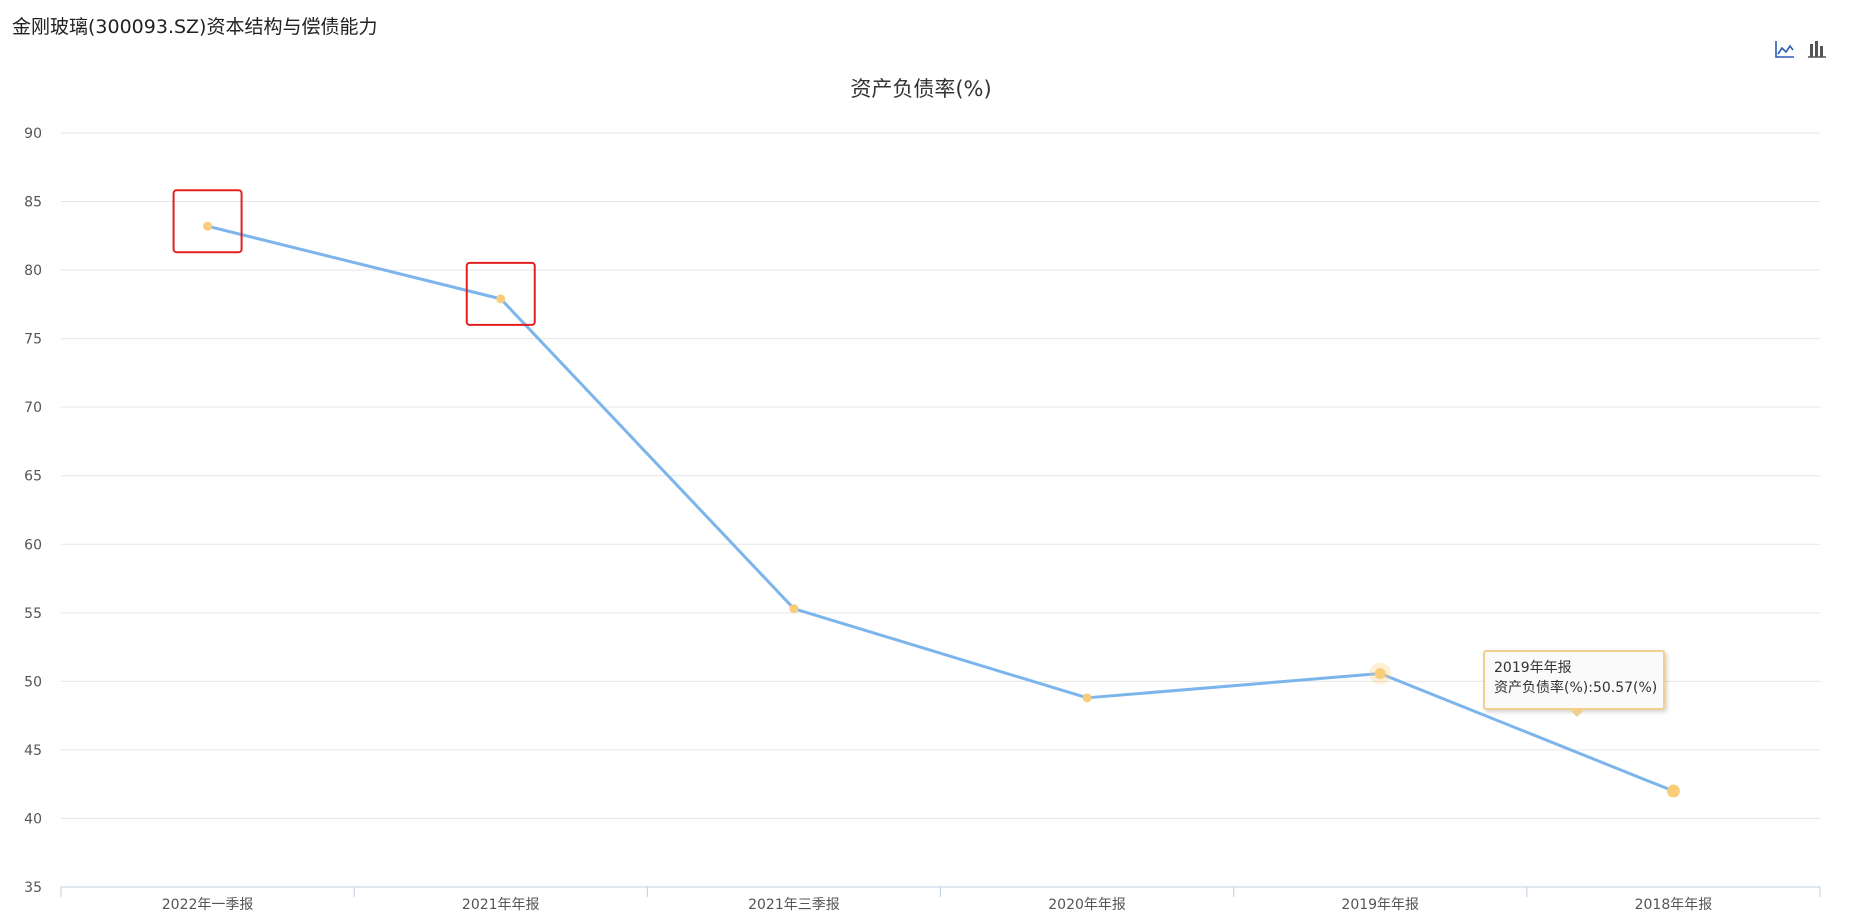 Image resolution: width=1859 pixels, height=919 pixels. What do you see at coordinates (1576, 688) in the screenshot?
I see `tooltip-value: 资产负债率(%):50.57(%)` at bounding box center [1576, 688].